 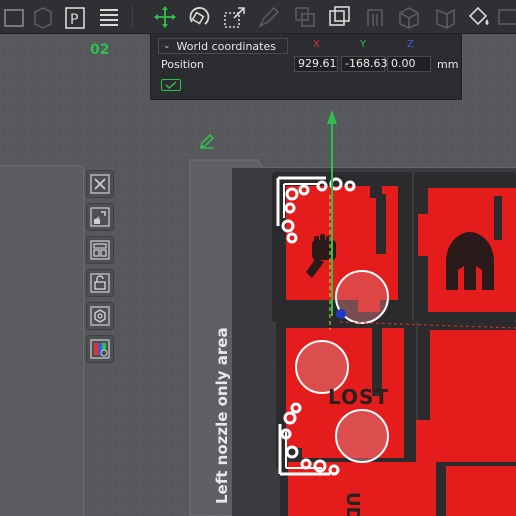 I want to click on svg-text: P, so click(x=74, y=20).